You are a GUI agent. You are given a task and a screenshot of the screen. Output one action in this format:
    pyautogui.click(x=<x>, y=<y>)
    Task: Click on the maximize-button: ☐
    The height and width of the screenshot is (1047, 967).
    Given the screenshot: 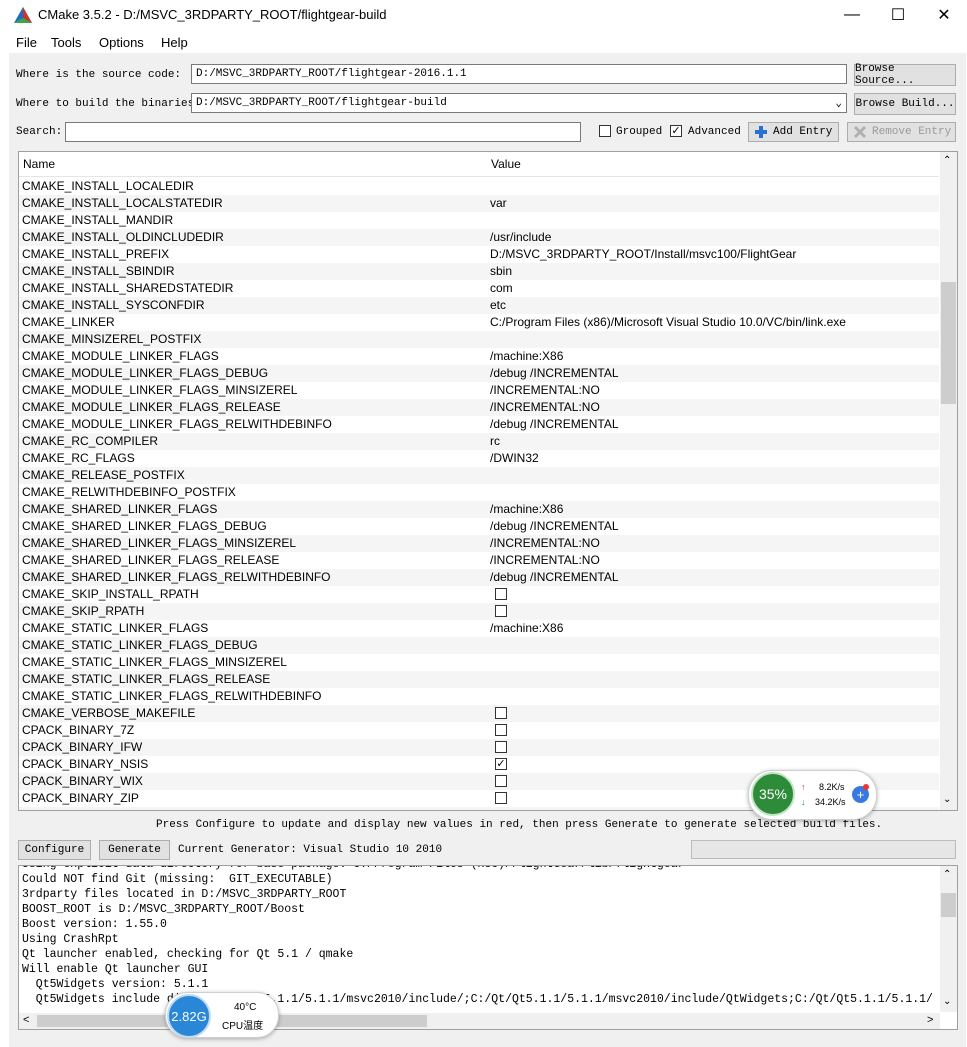 What is the action you would take?
    pyautogui.click(x=898, y=15)
    